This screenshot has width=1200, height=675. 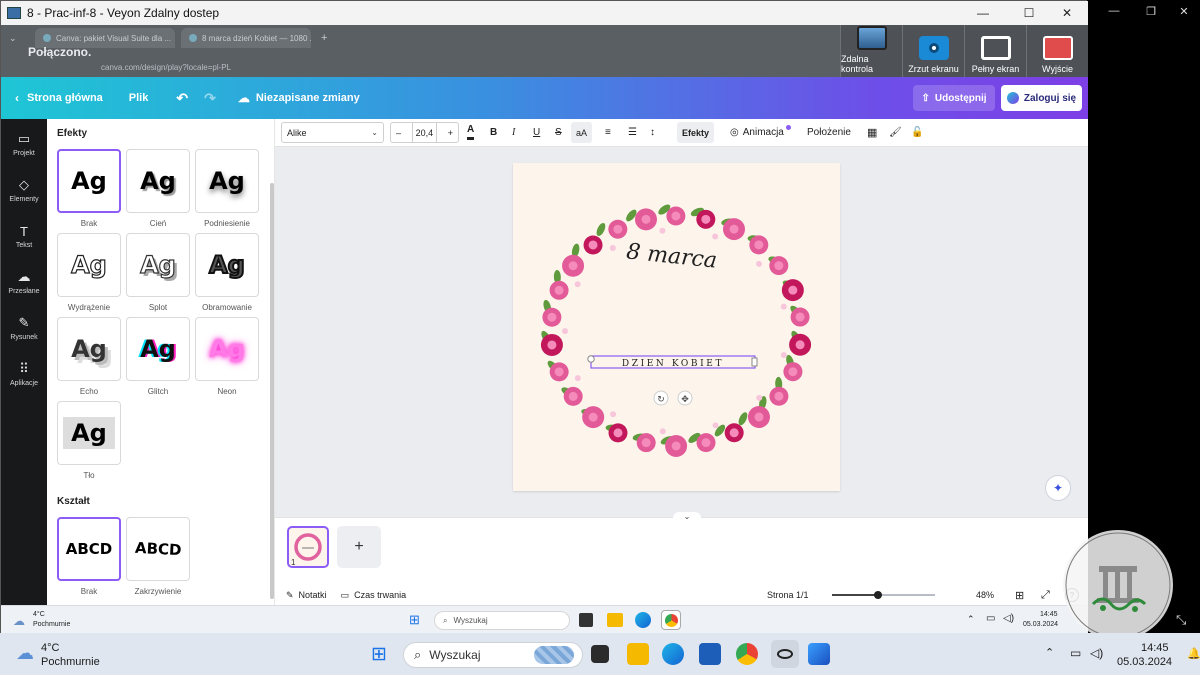 What do you see at coordinates (513, 132) in the screenshot?
I see `italic-icon: I` at bounding box center [513, 132].